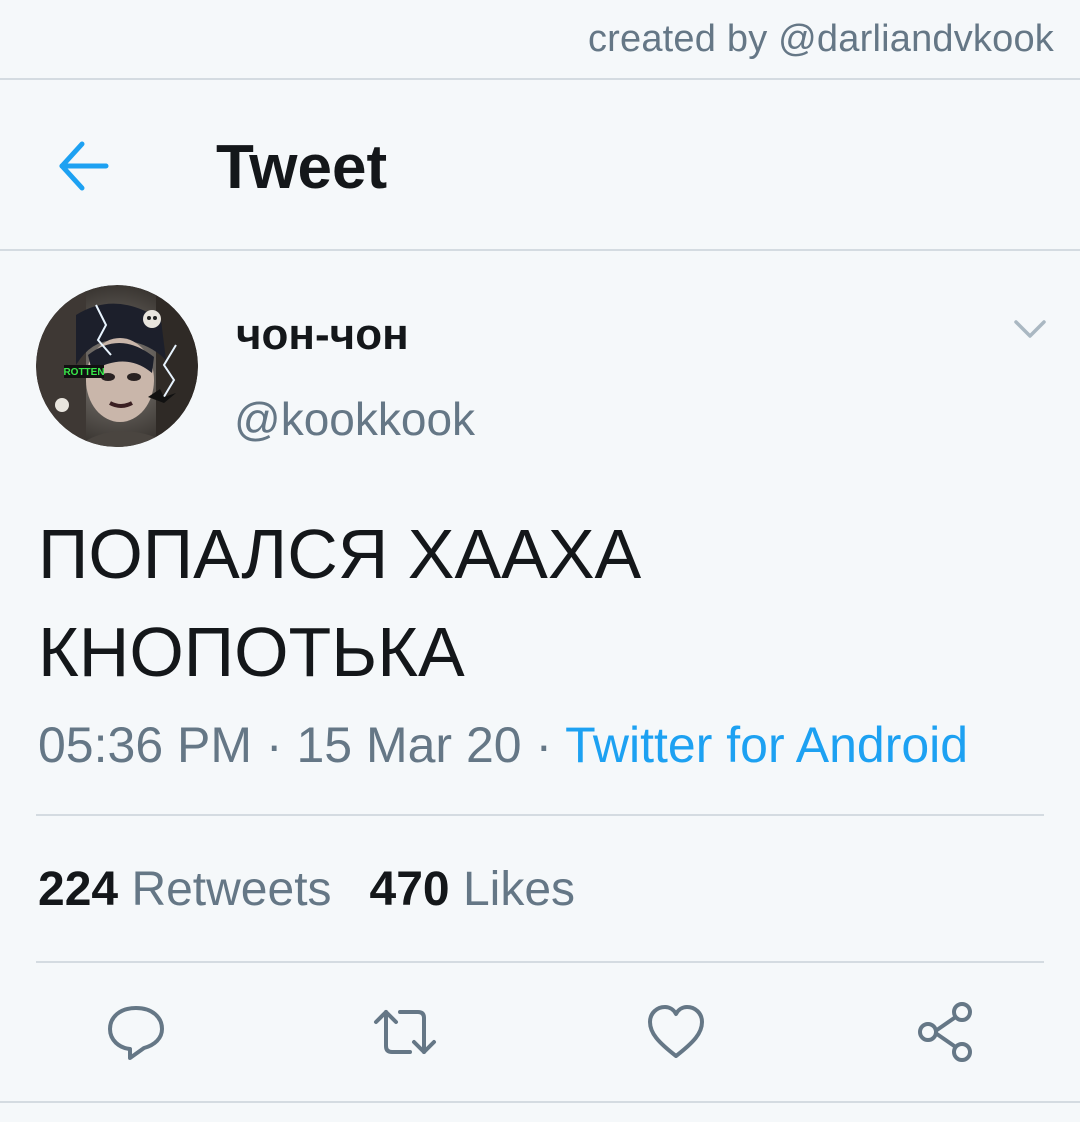  What do you see at coordinates (540, 40) in the screenshot?
I see `watermark-bar: created by @darliandvkook` at bounding box center [540, 40].